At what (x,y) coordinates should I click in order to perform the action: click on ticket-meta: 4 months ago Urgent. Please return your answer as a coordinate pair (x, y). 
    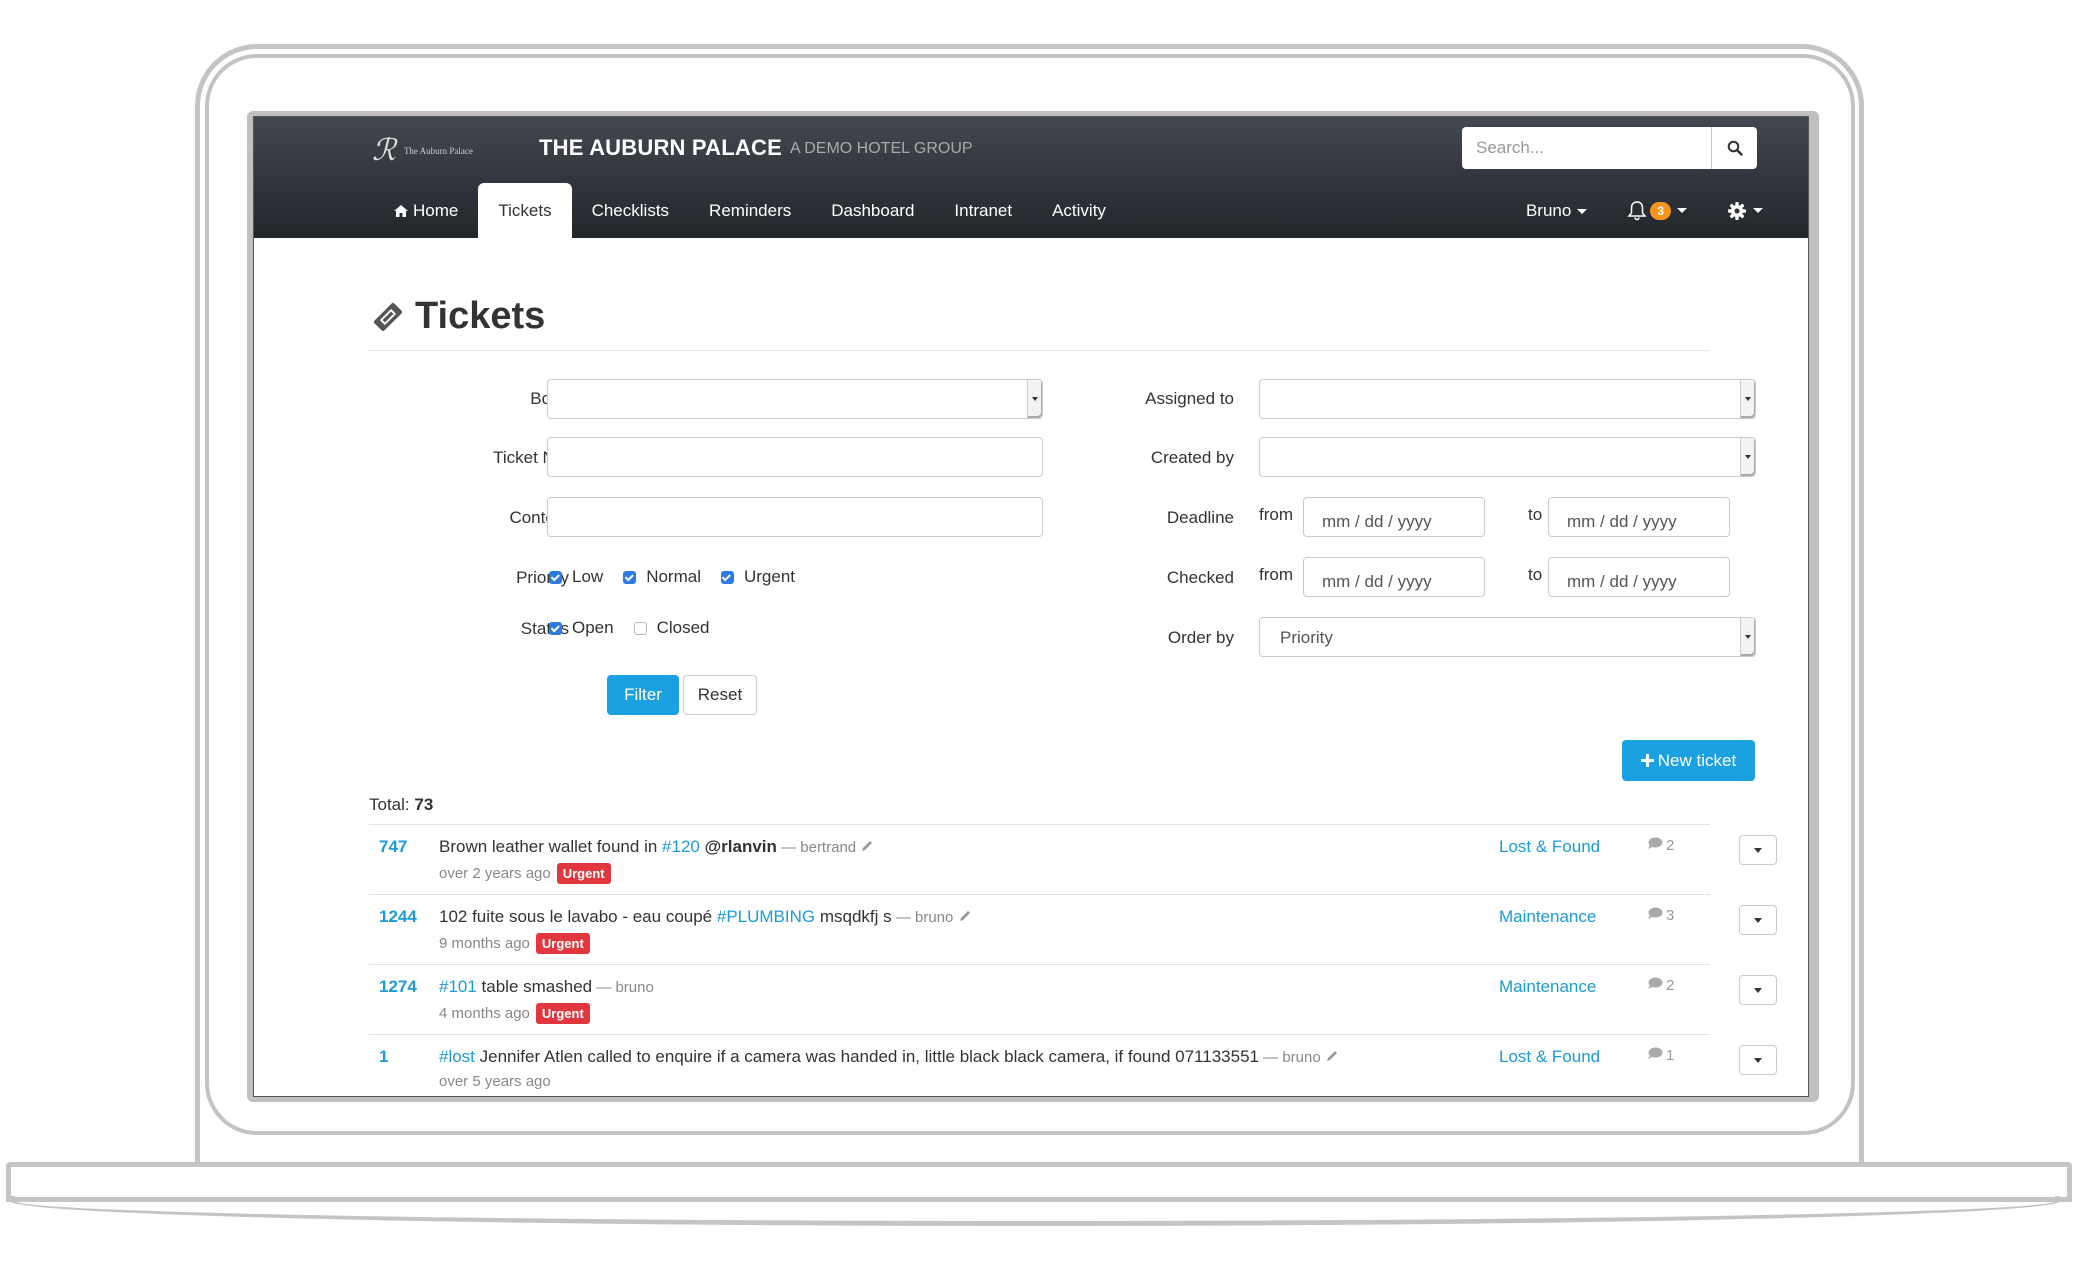
    Looking at the image, I should click on (514, 1013).